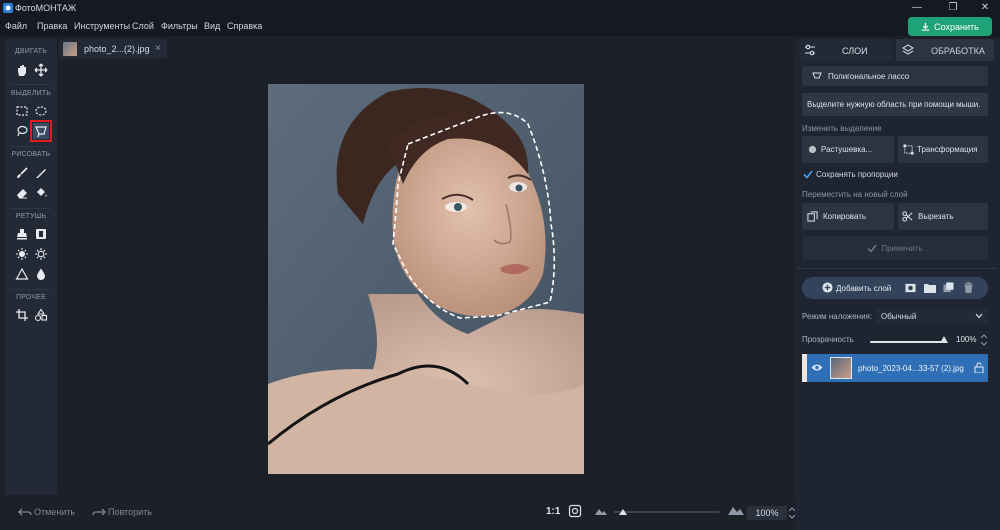 The image size is (1000, 530). I want to click on stamp-icon, so click(22, 234).